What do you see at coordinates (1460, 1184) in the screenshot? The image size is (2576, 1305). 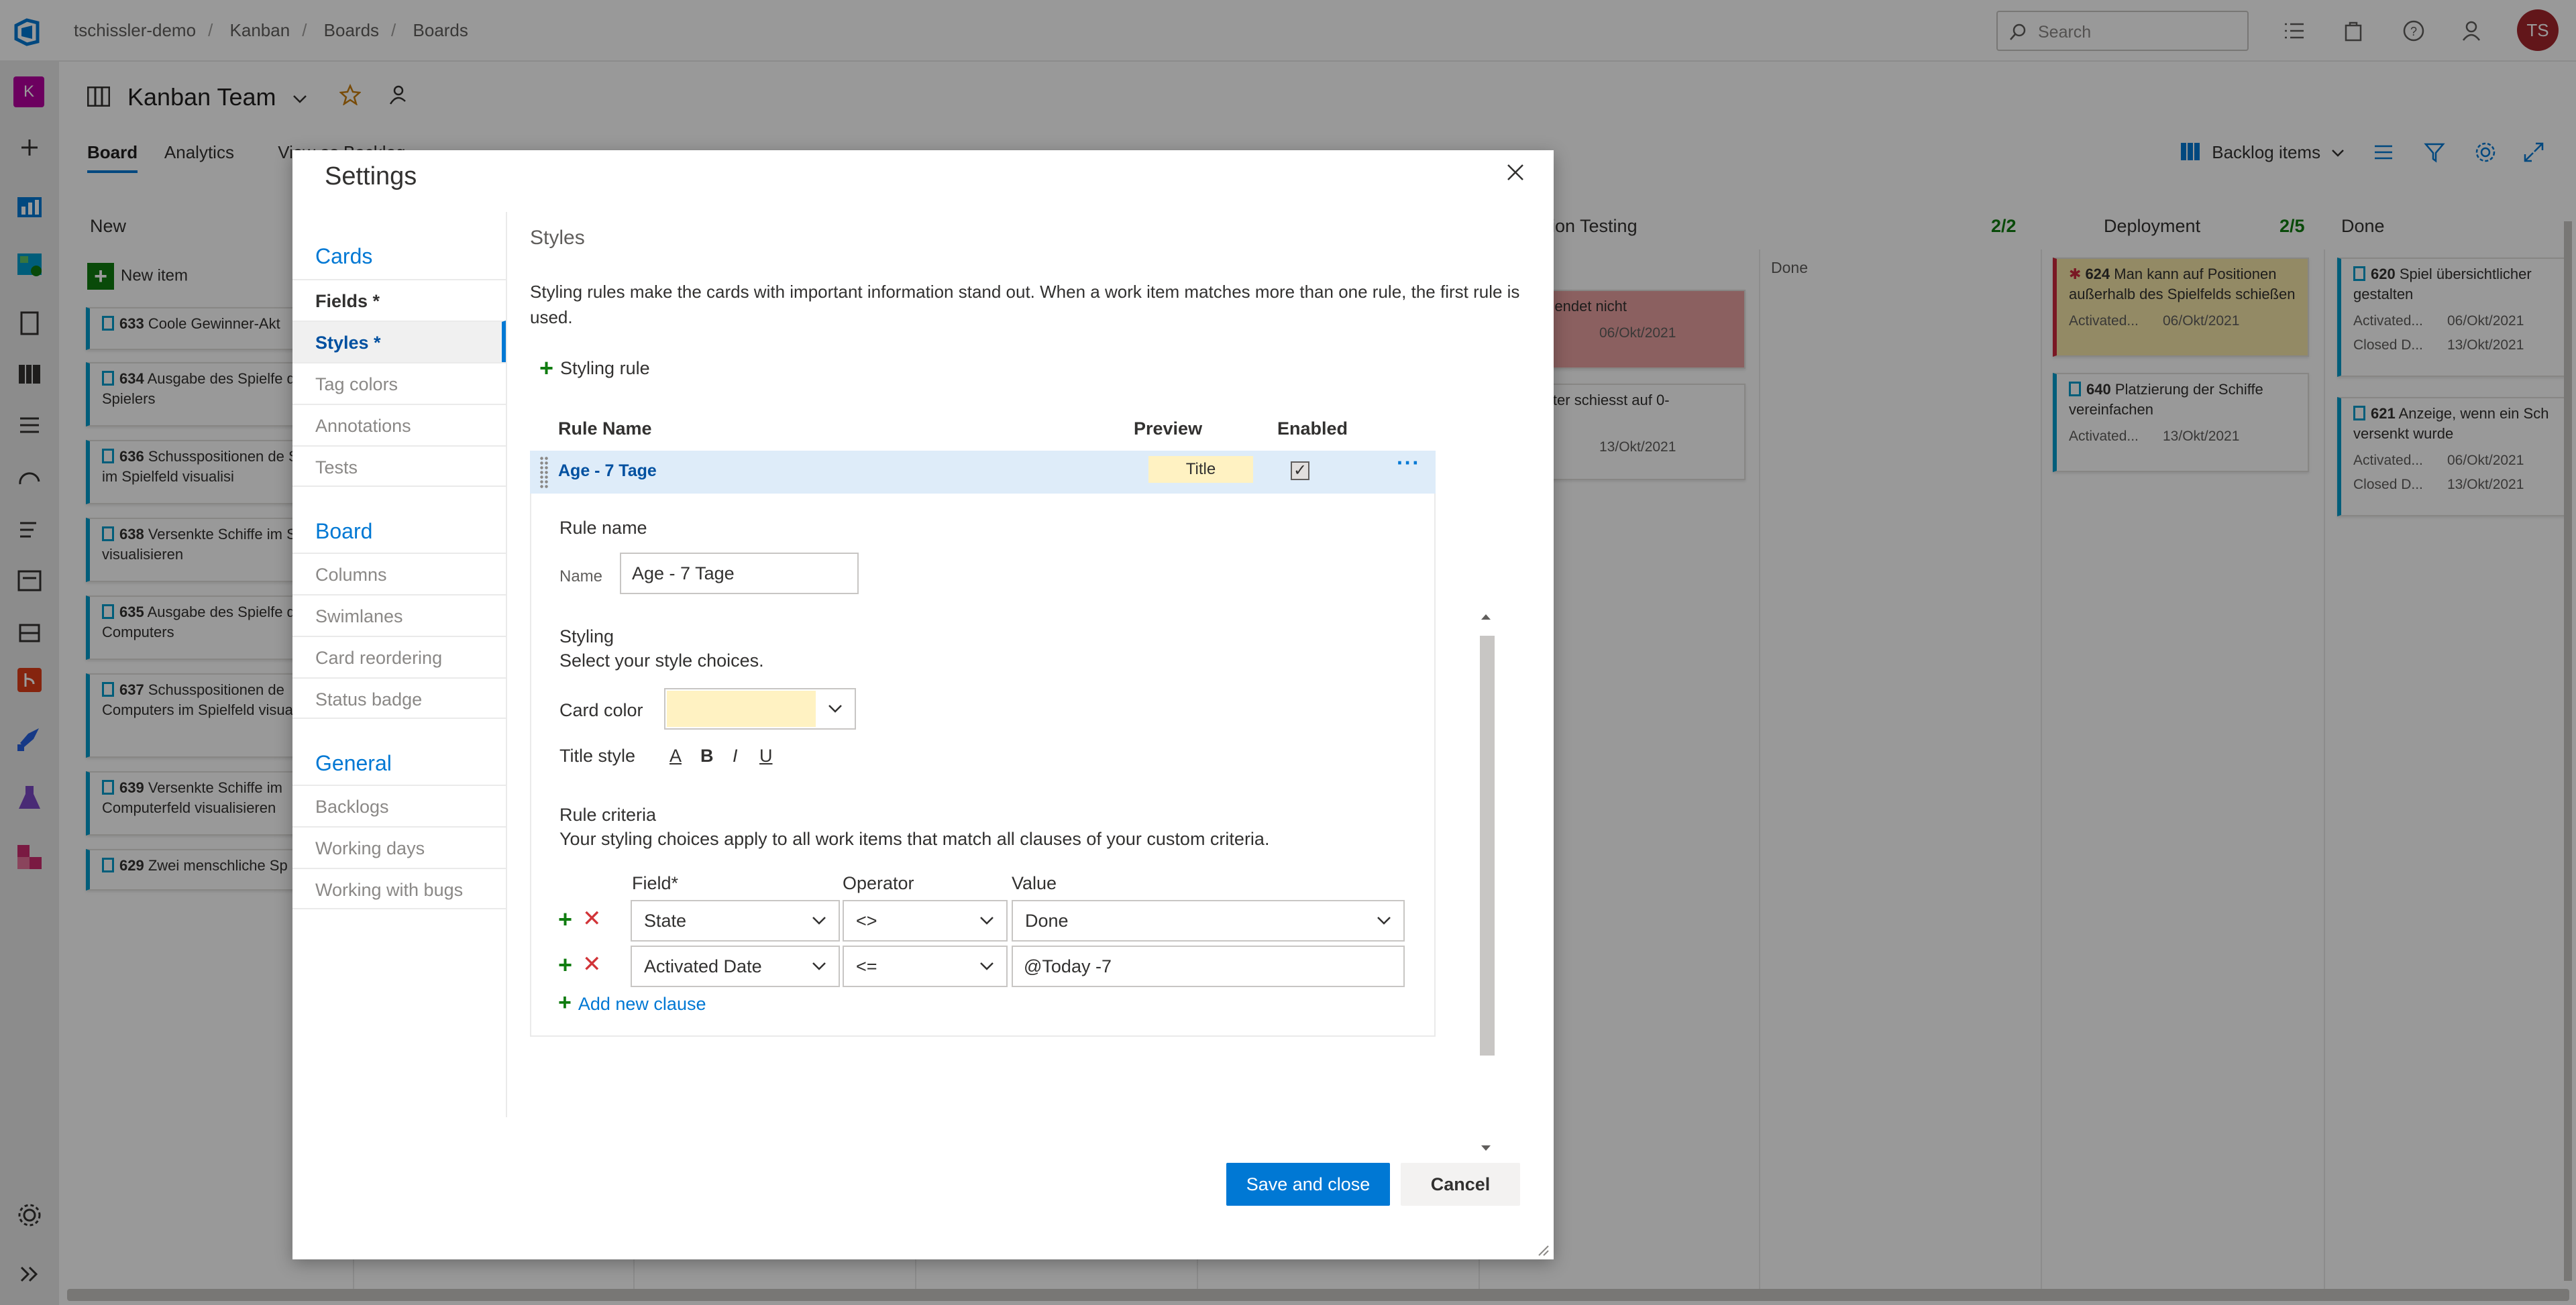 I see `cancel-button: Cancel` at bounding box center [1460, 1184].